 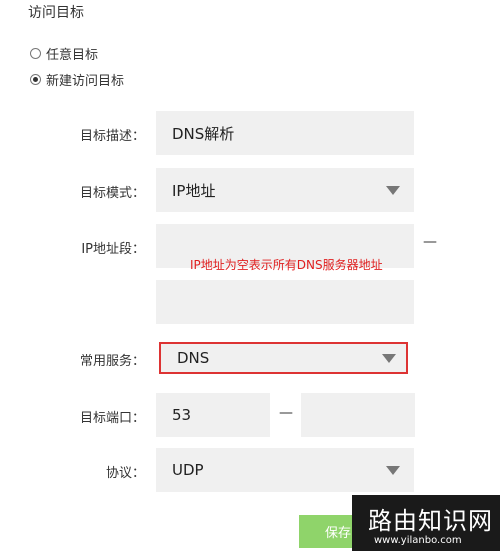 What do you see at coordinates (213, 415) in the screenshot?
I see `port-start-input: 53` at bounding box center [213, 415].